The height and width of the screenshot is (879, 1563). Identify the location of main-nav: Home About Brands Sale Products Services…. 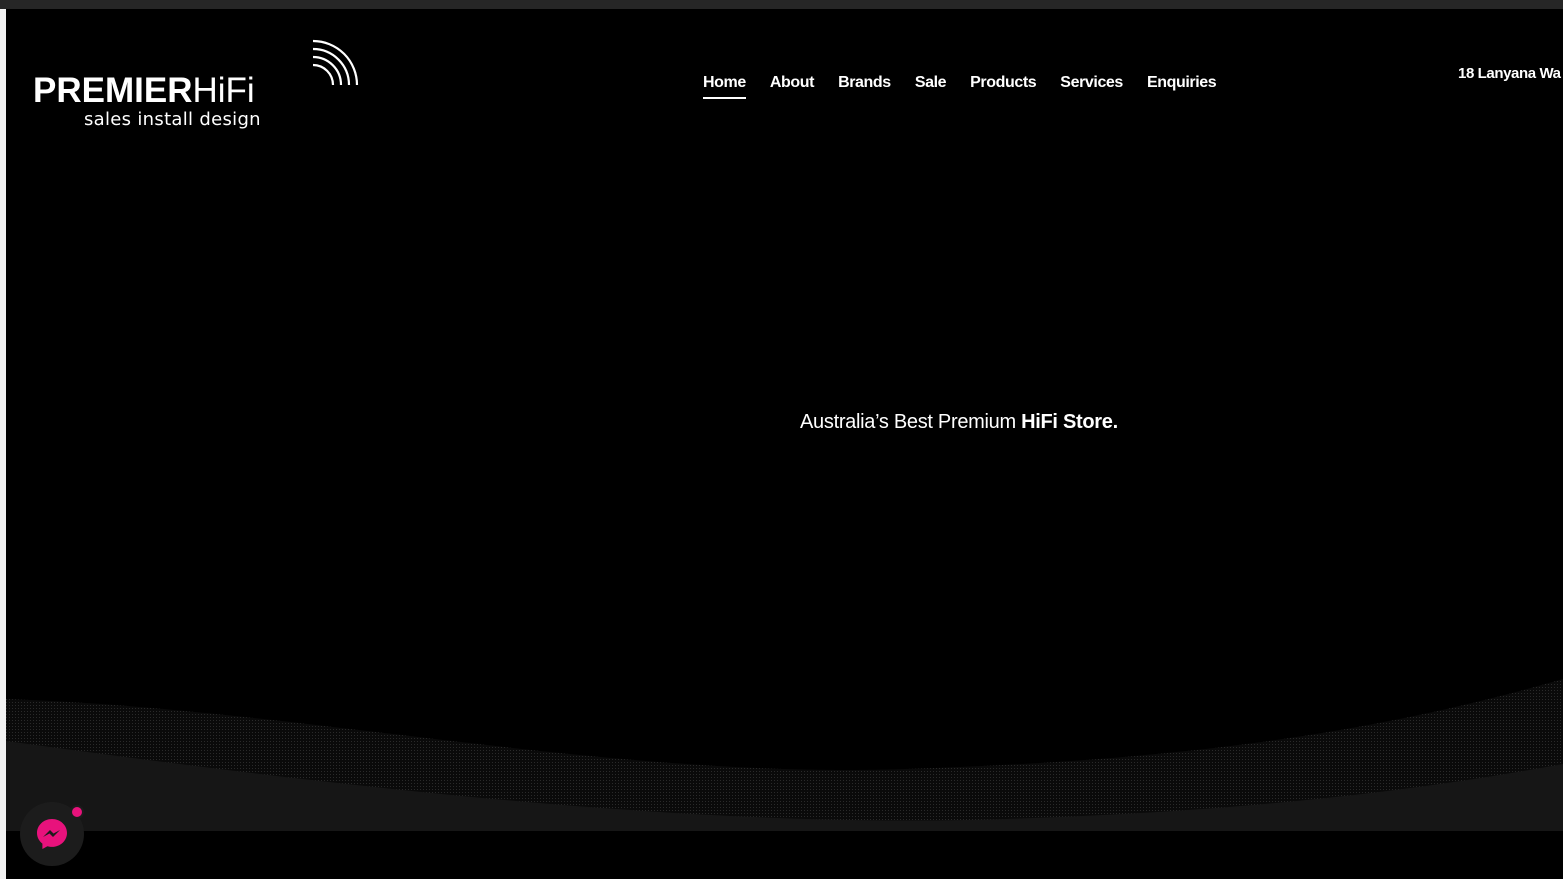
(971, 86).